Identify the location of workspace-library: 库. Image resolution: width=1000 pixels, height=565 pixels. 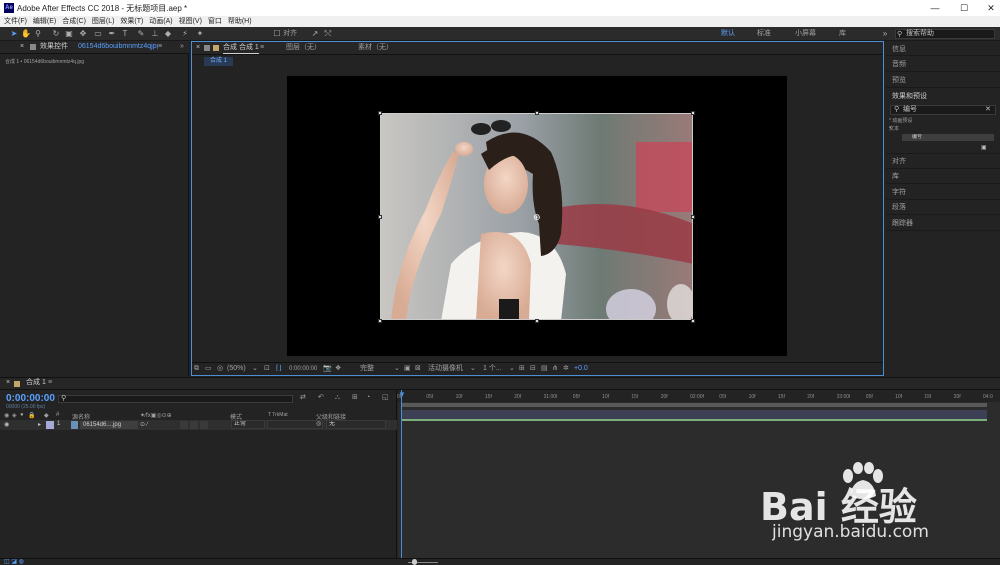
(842, 34).